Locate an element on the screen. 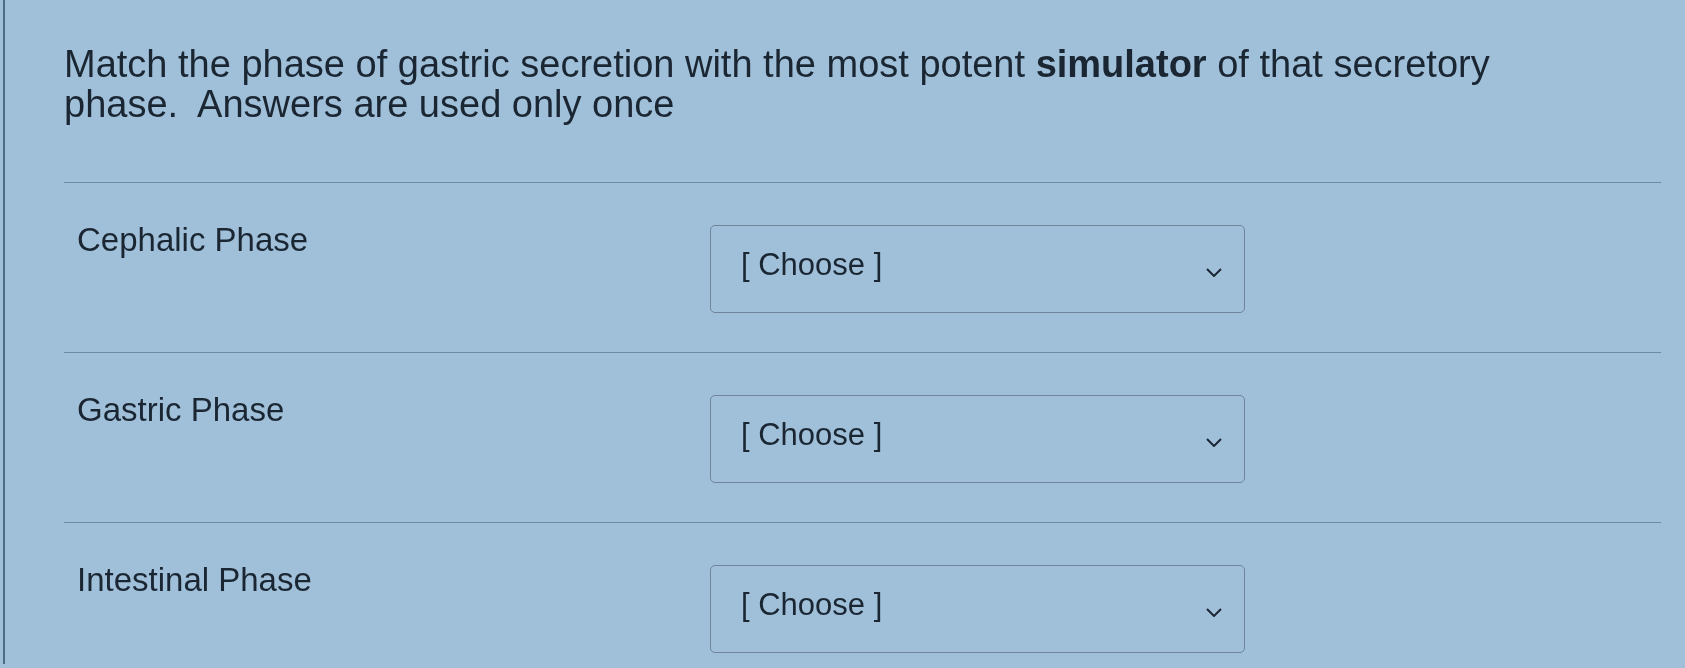 This screenshot has width=1685, height=668. phase-label: Cephalic Phase is located at coordinates (193, 240).